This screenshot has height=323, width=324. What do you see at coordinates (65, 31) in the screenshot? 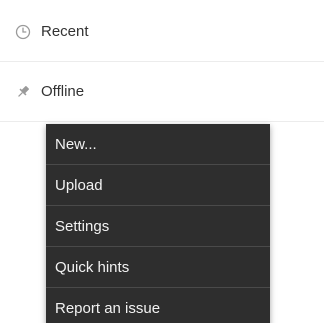
I see `nav-item-label-recent: Recent` at bounding box center [65, 31].